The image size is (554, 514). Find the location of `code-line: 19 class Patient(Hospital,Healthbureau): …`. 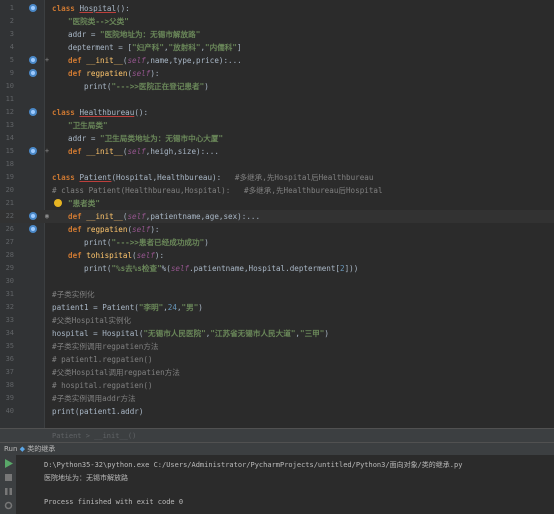

code-line: 19 class Patient(Hospital,Healthbureau): … is located at coordinates (277, 177).